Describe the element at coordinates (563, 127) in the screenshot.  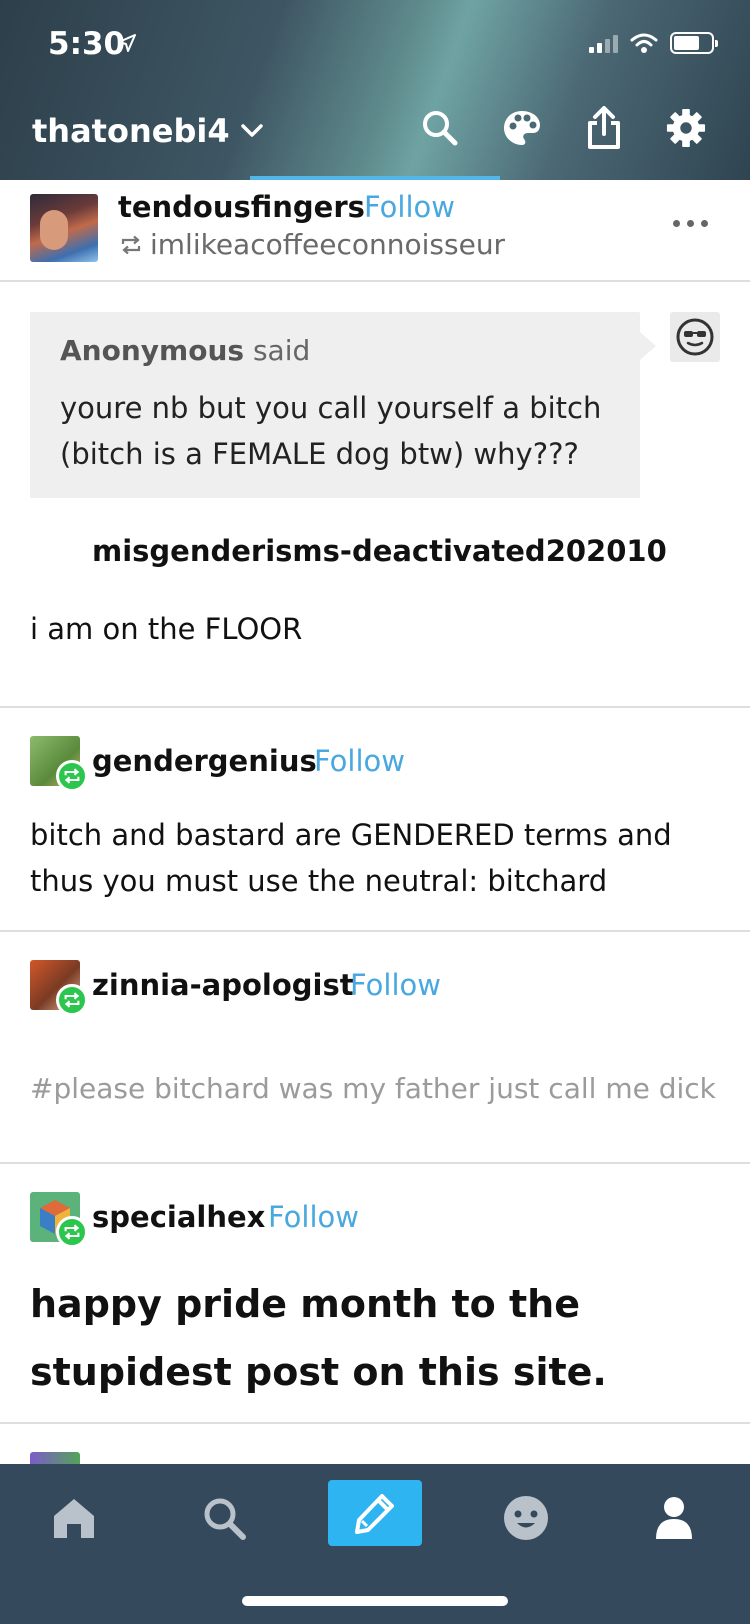
I see `header-actions` at that location.